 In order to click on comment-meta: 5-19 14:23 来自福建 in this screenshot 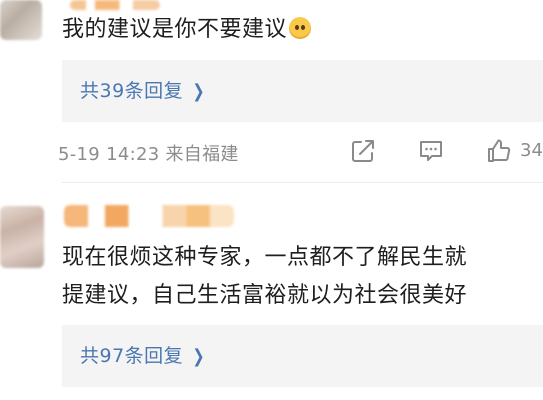, I will do `click(148, 154)`.